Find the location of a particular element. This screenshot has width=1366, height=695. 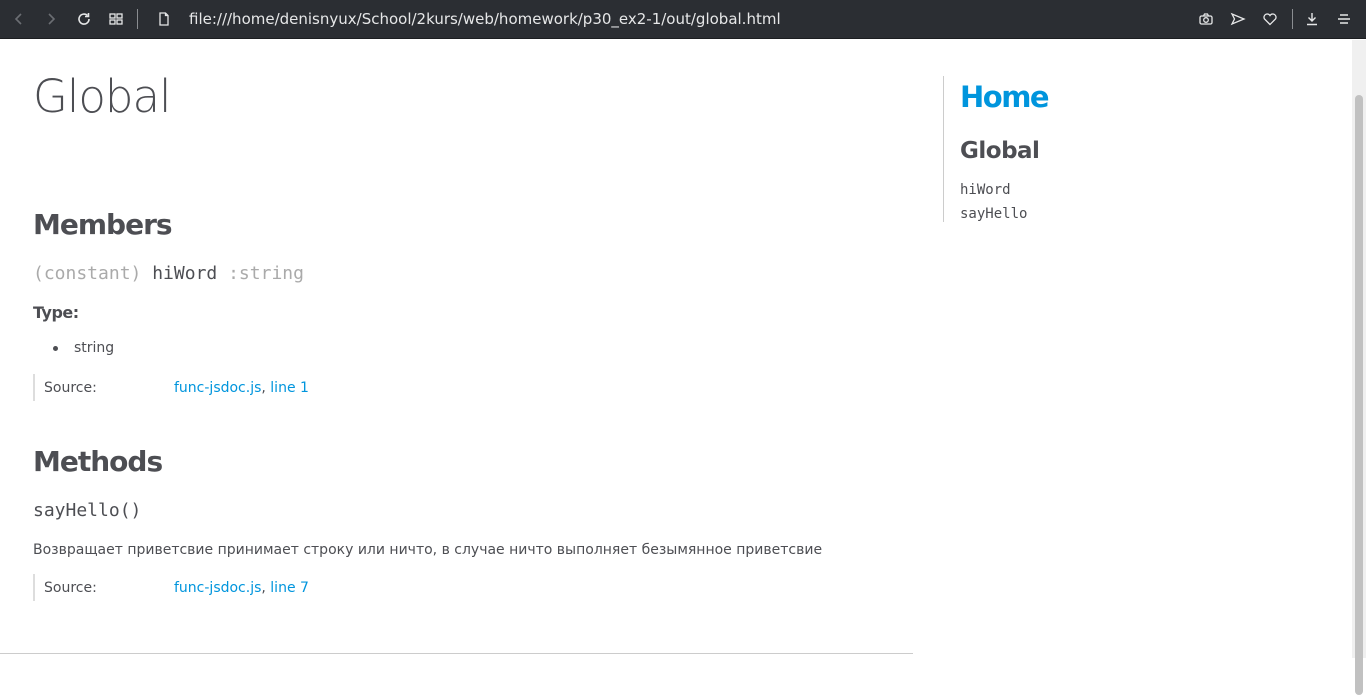

nav-list: hiWord sayHello is located at coordinates (993, 205).